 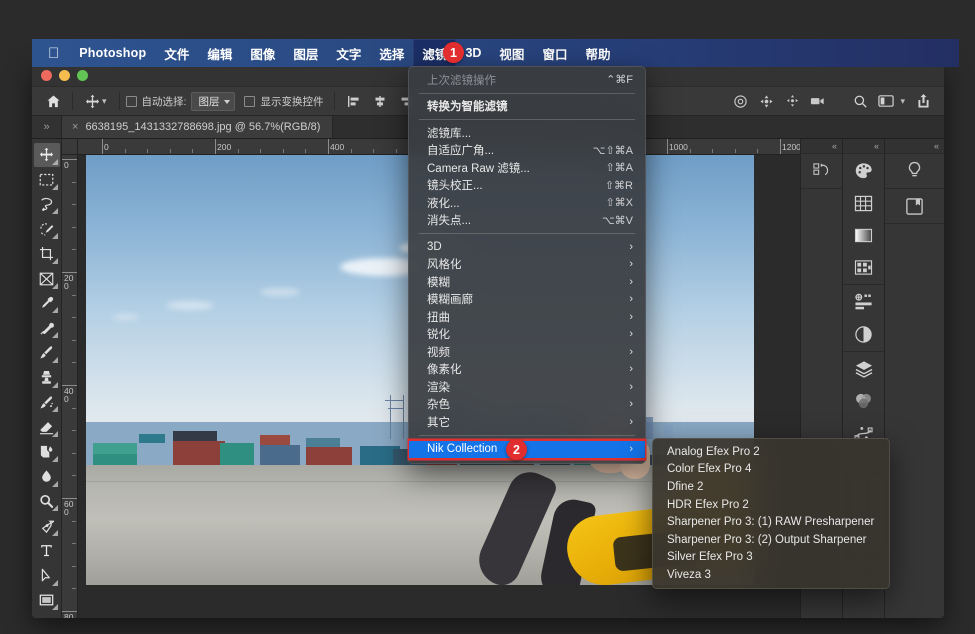 What do you see at coordinates (47, 328) in the screenshot?
I see `healing-brush-tool` at bounding box center [47, 328].